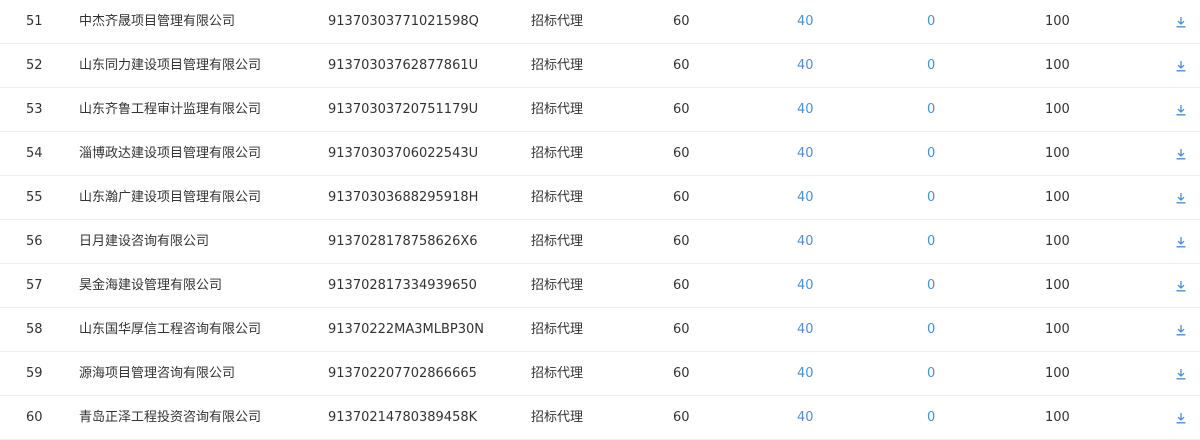  What do you see at coordinates (34, 21) in the screenshot?
I see `row-index: 51` at bounding box center [34, 21].